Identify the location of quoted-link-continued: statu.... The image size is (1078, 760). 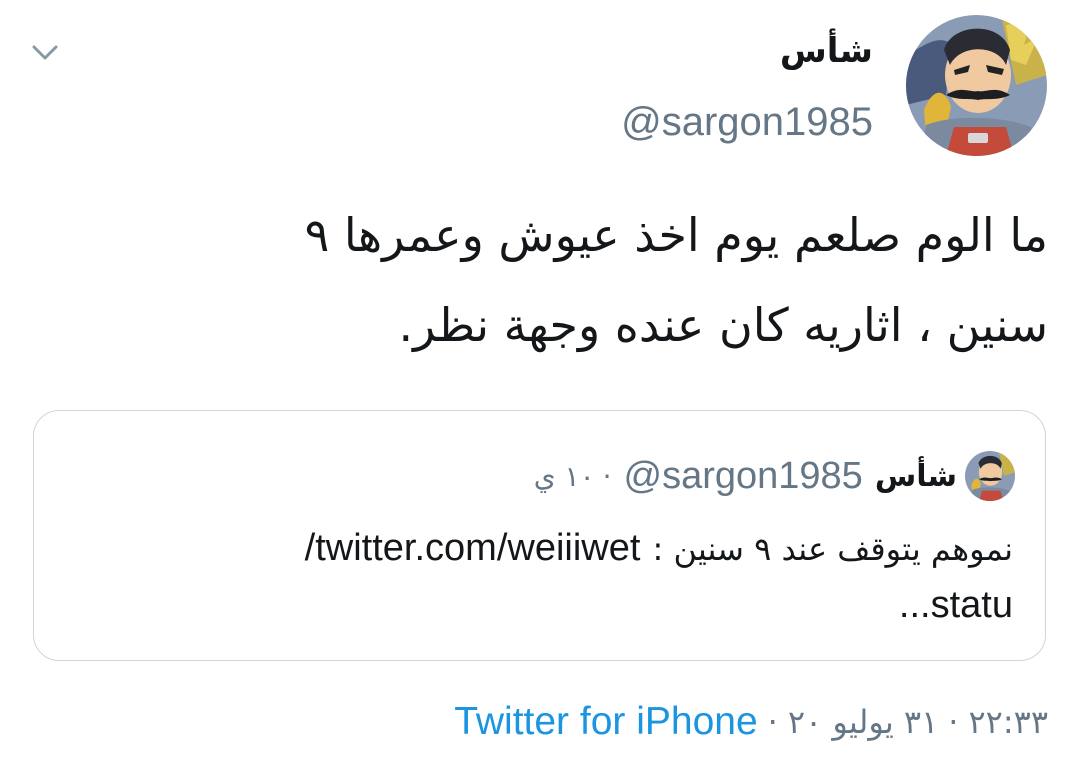
(955, 605).